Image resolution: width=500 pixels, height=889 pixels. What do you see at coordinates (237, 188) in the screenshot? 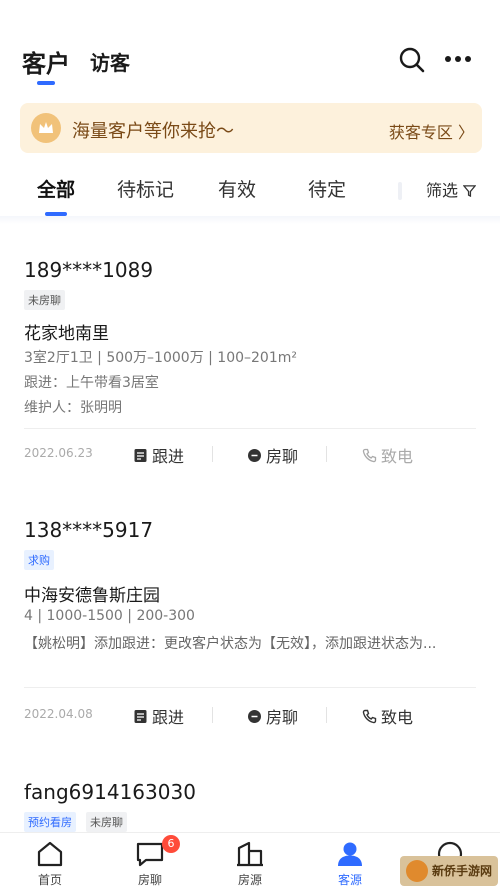
I see `tab-valid: 有效` at bounding box center [237, 188].